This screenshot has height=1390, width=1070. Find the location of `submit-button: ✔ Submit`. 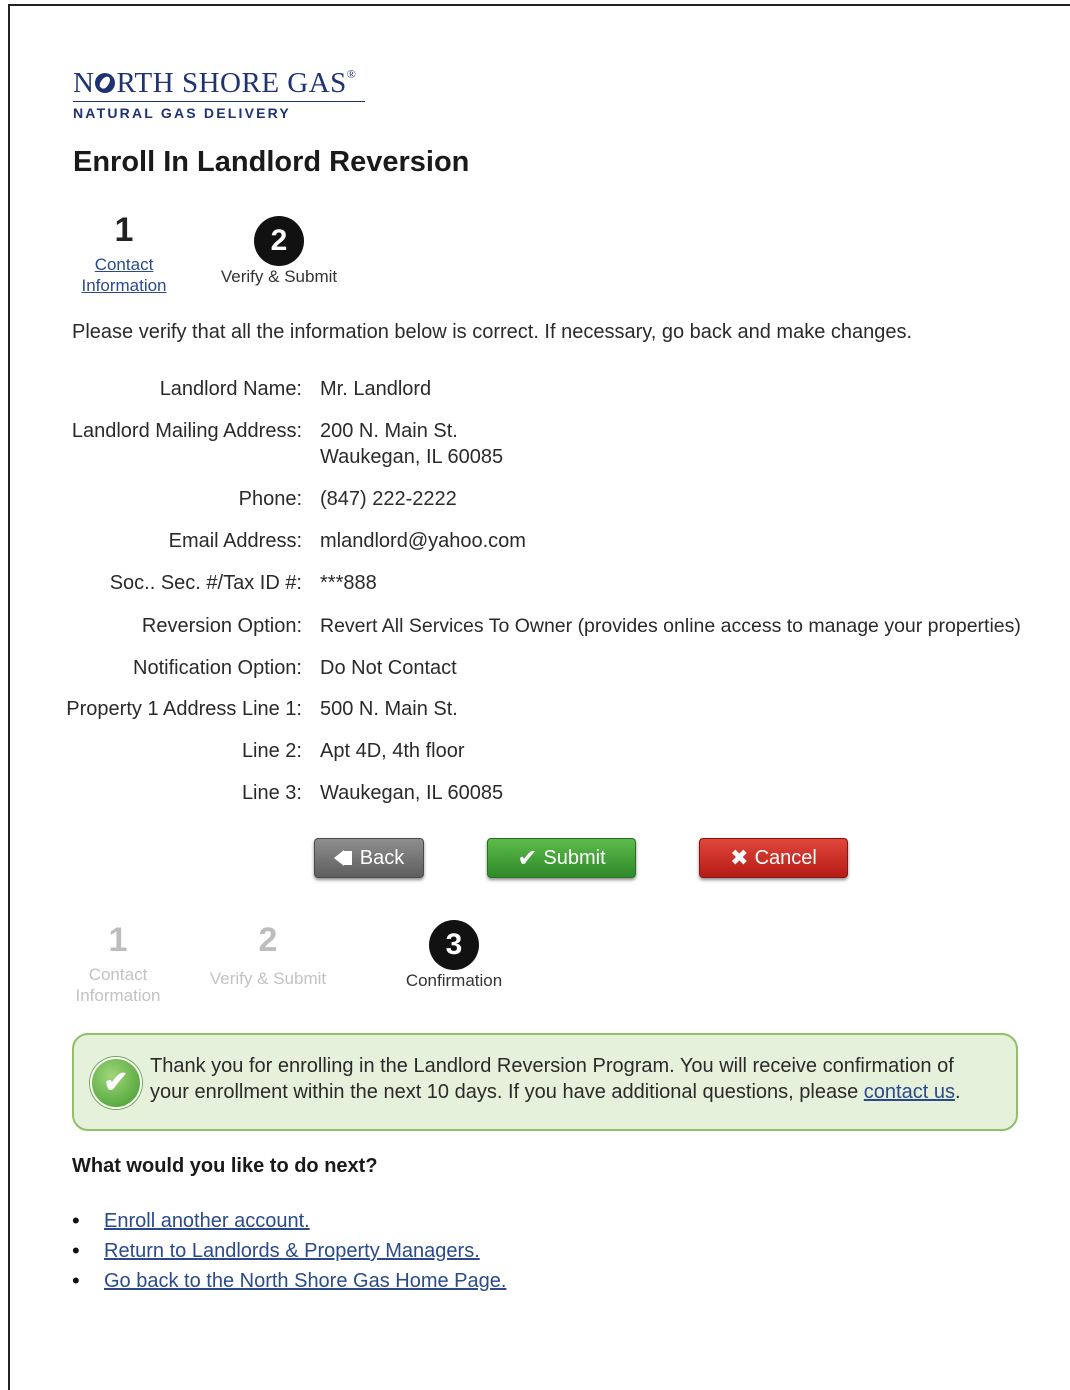

submit-button: ✔ Submit is located at coordinates (561, 858).